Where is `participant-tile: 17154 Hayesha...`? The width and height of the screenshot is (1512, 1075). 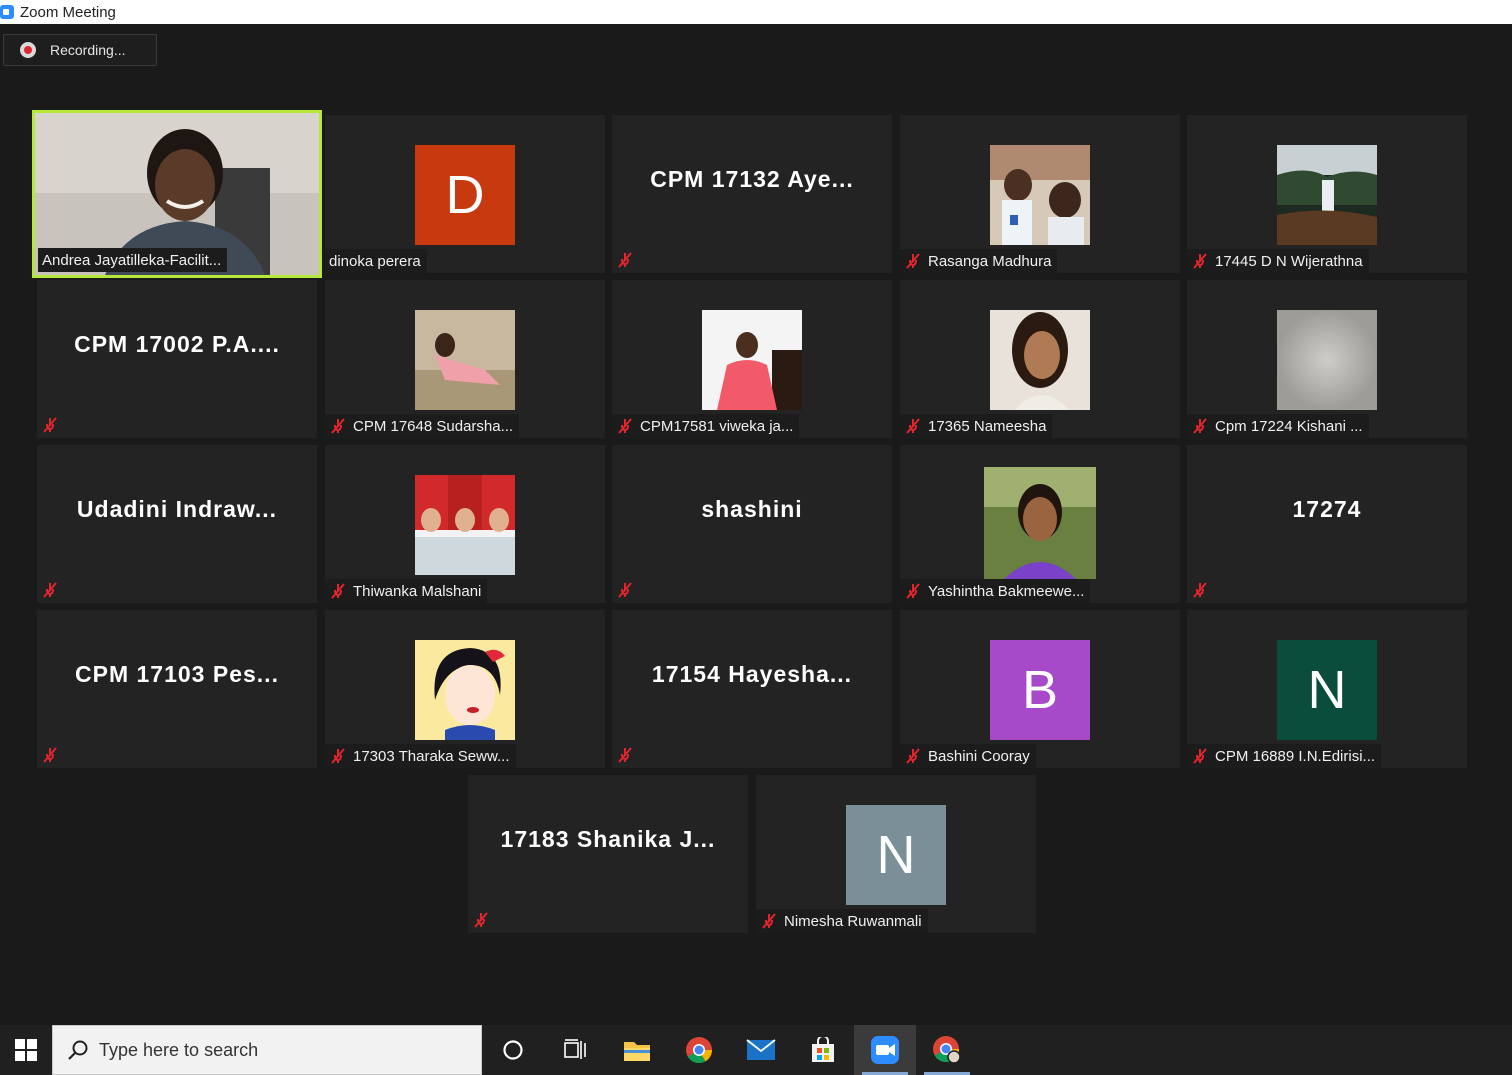
participant-tile: 17154 Hayesha... is located at coordinates (752, 689).